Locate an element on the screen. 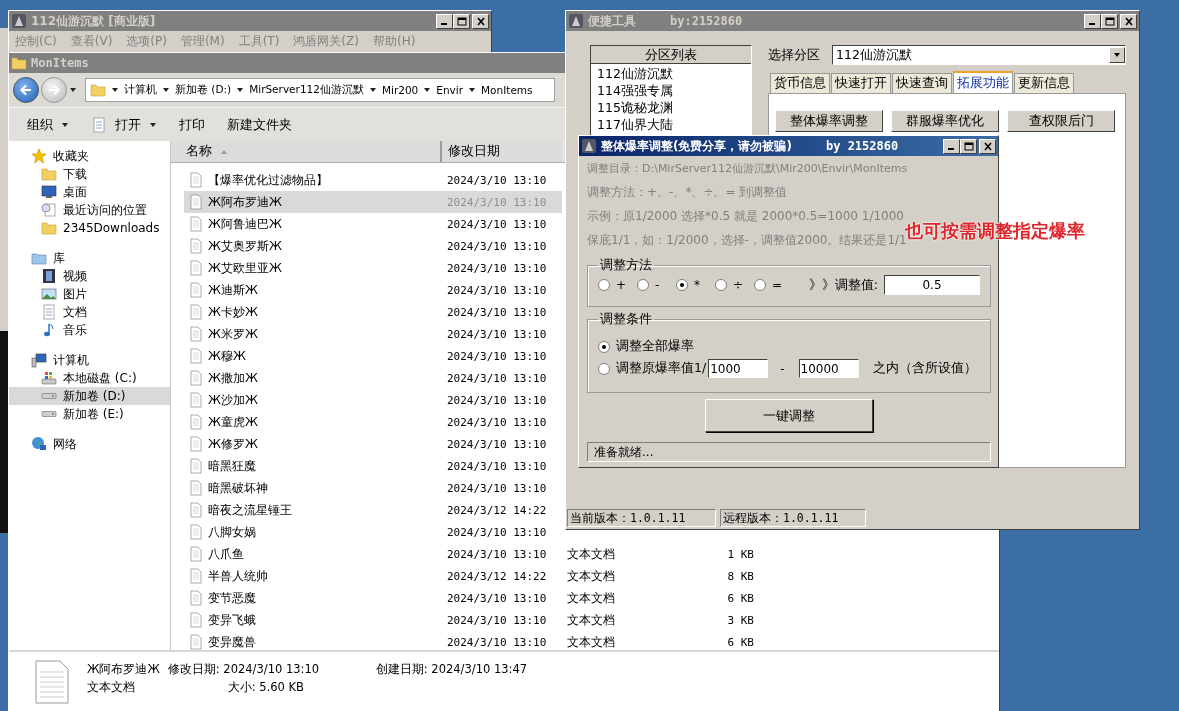  nav-item: 最近访问的位置 is located at coordinates (89, 210).